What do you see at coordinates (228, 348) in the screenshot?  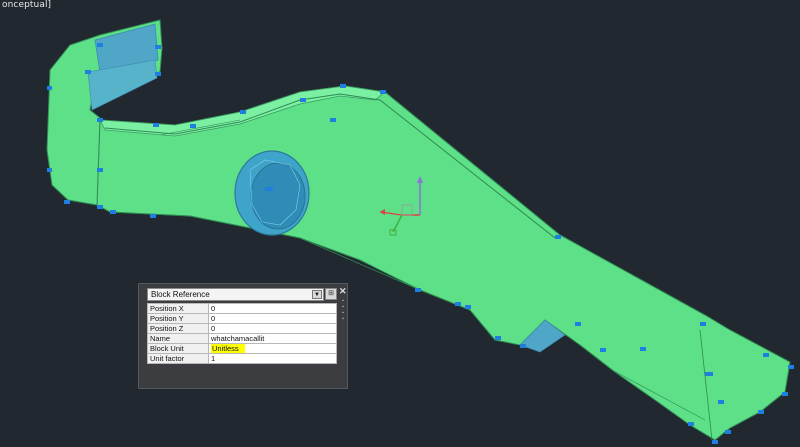 I see `highlighted-value: Unitless` at bounding box center [228, 348].